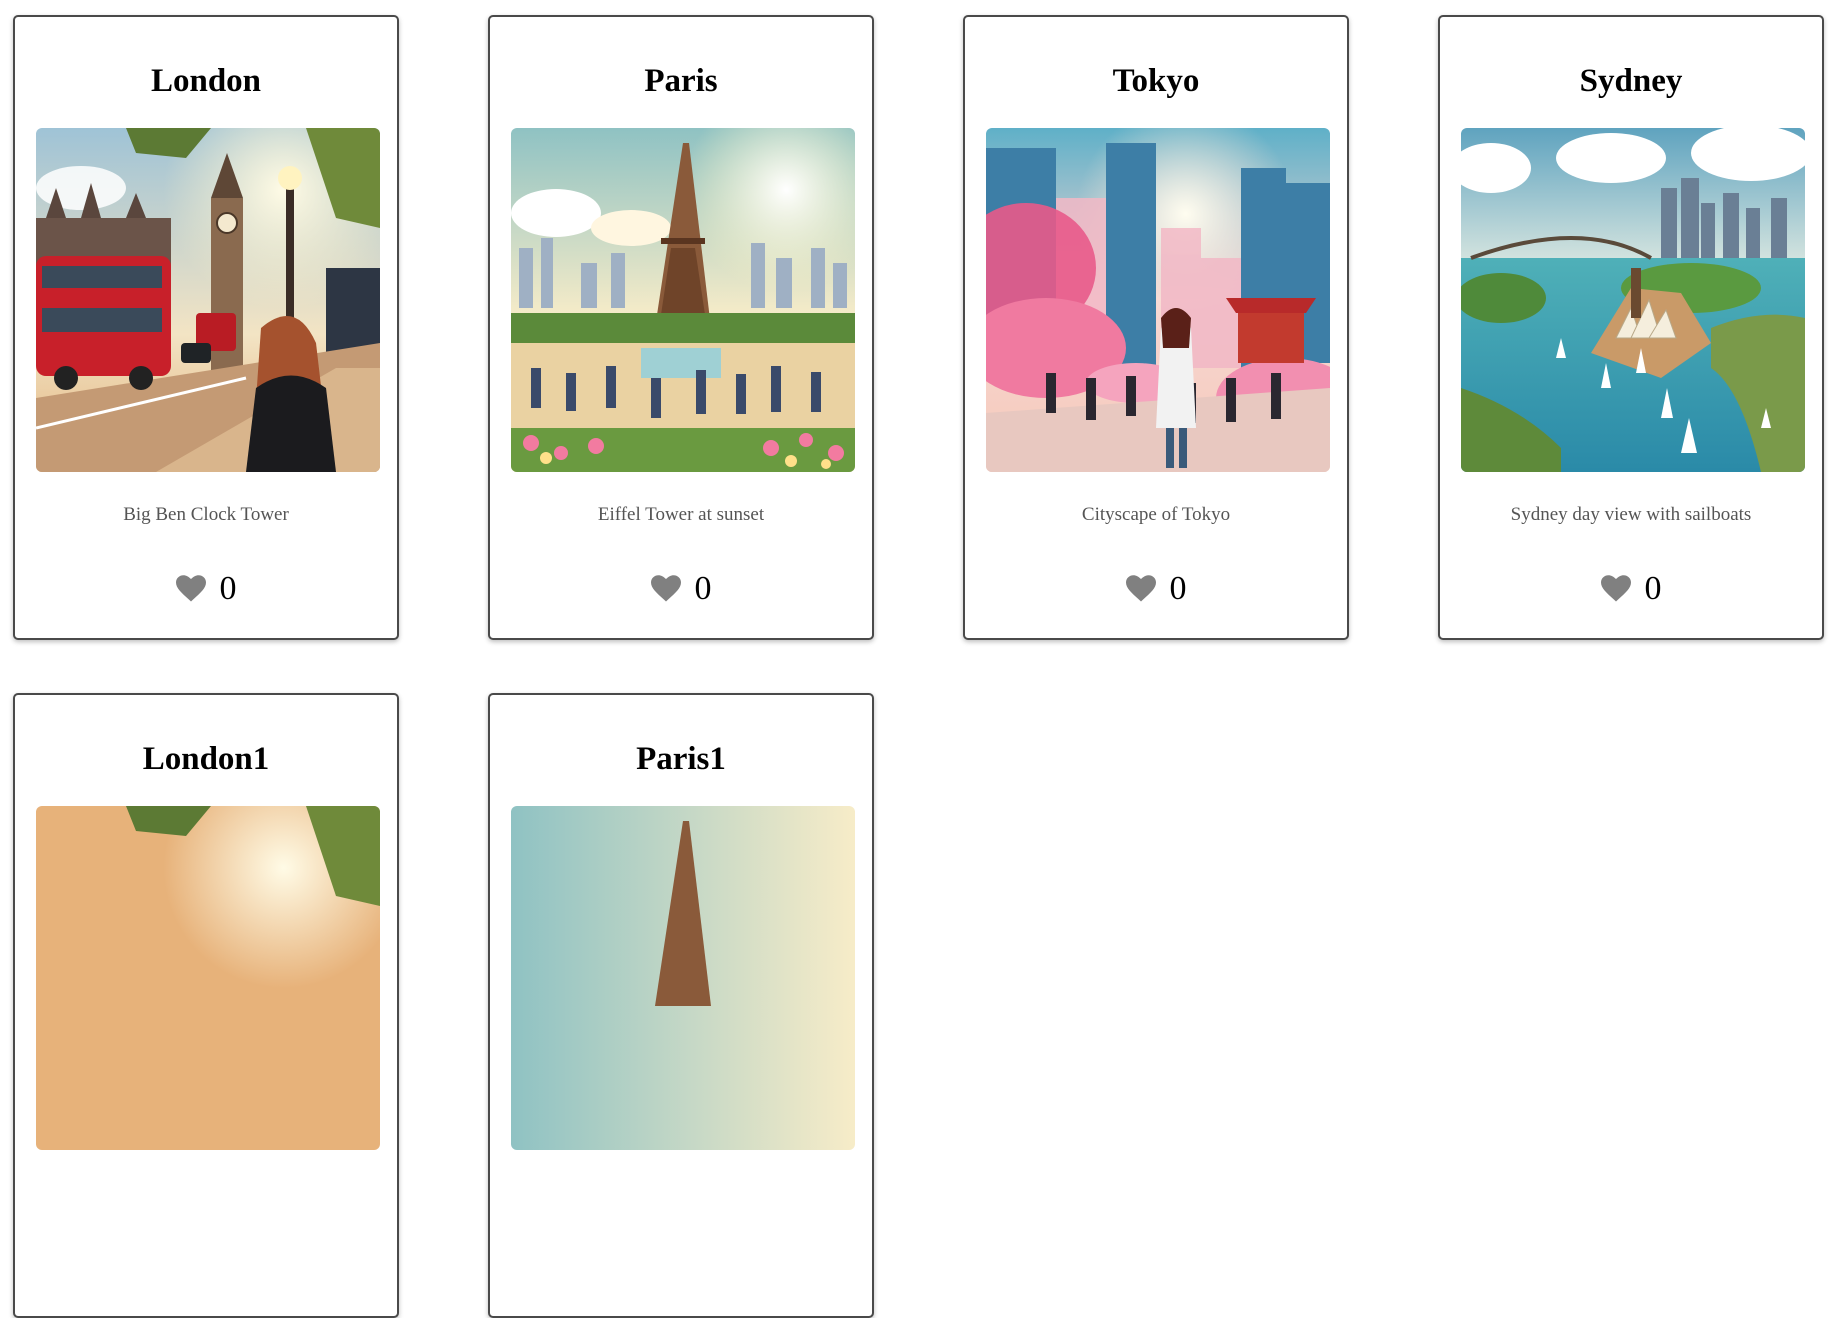 Image resolution: width=1837 pixels, height=1318 pixels. I want to click on card-london: London Big Ben Clock Tower 0, so click(206, 327).